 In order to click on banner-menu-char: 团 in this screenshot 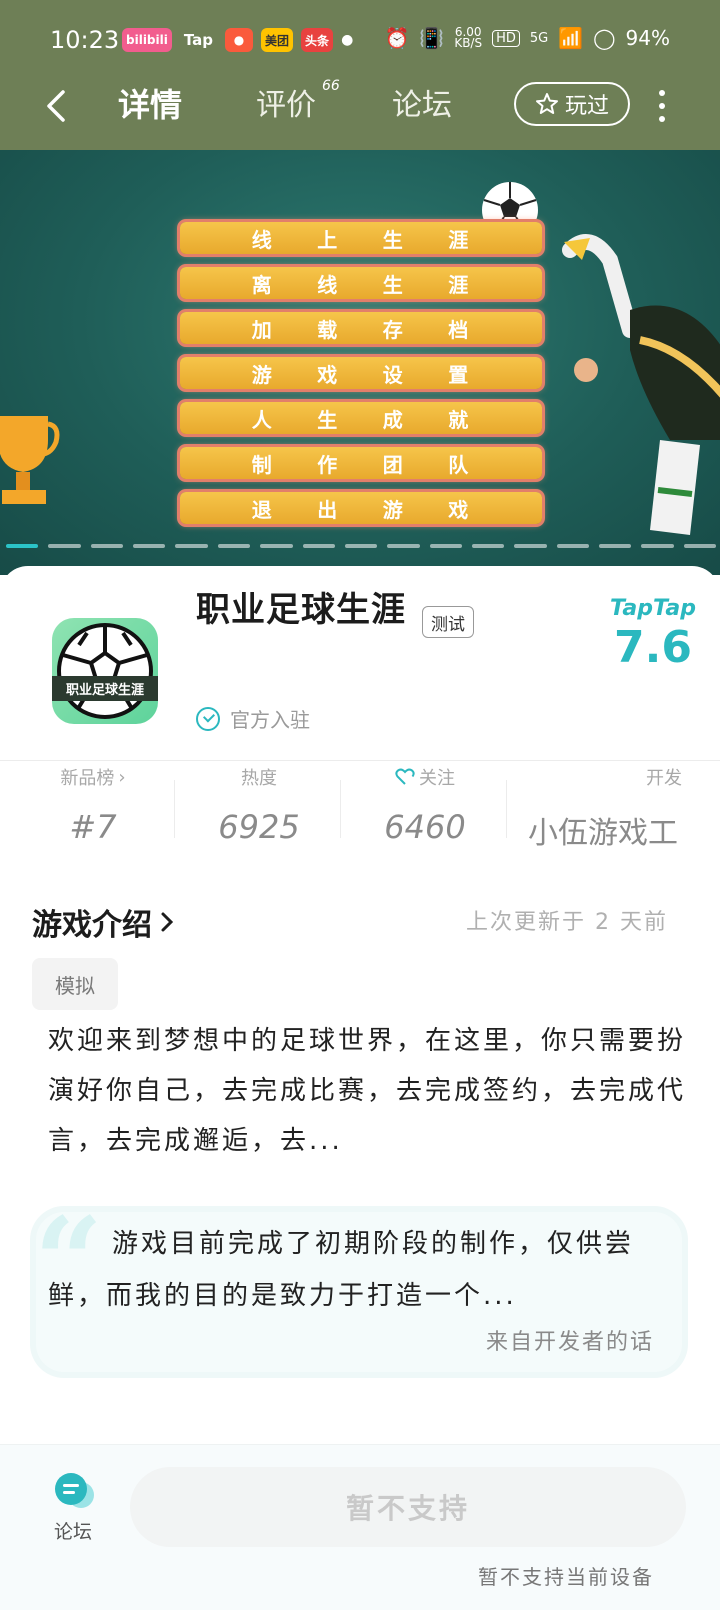, I will do `click(393, 464)`.